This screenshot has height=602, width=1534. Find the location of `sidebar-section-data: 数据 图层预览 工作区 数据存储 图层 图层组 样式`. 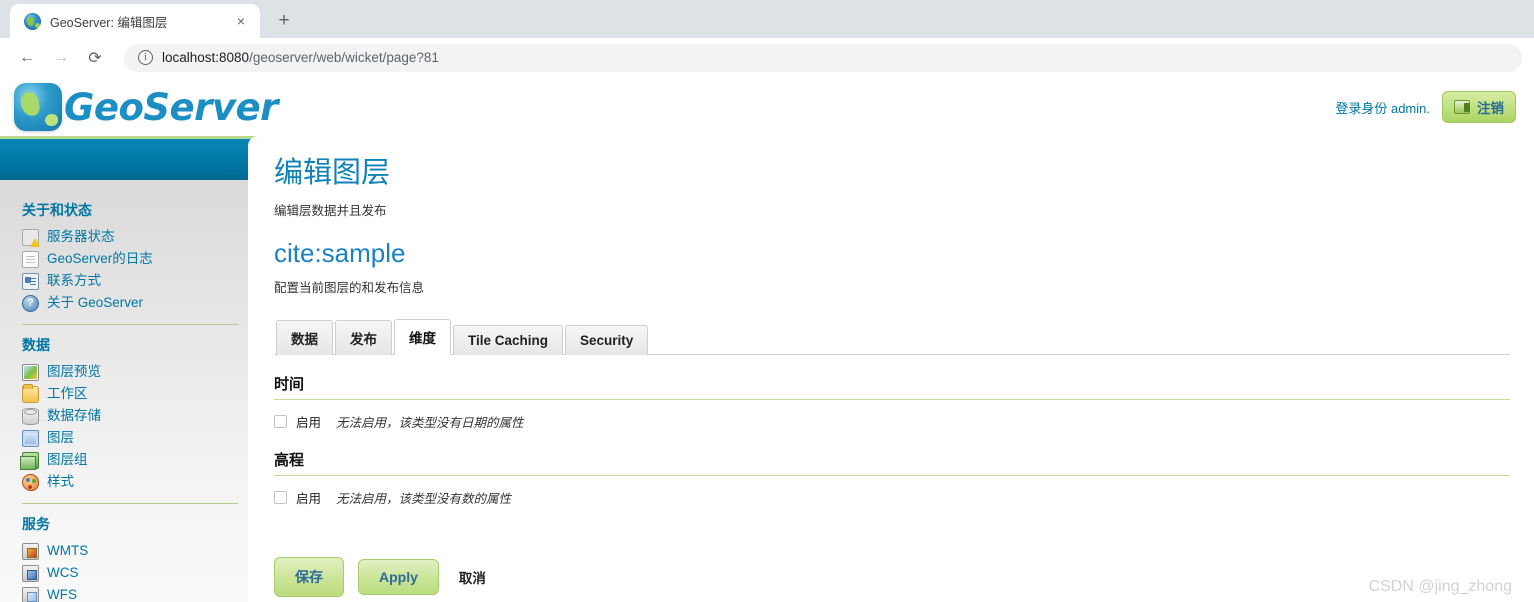

sidebar-section-data: 数据 图层预览 工作区 数据存储 图层 图层组 样式 is located at coordinates (124, 414).